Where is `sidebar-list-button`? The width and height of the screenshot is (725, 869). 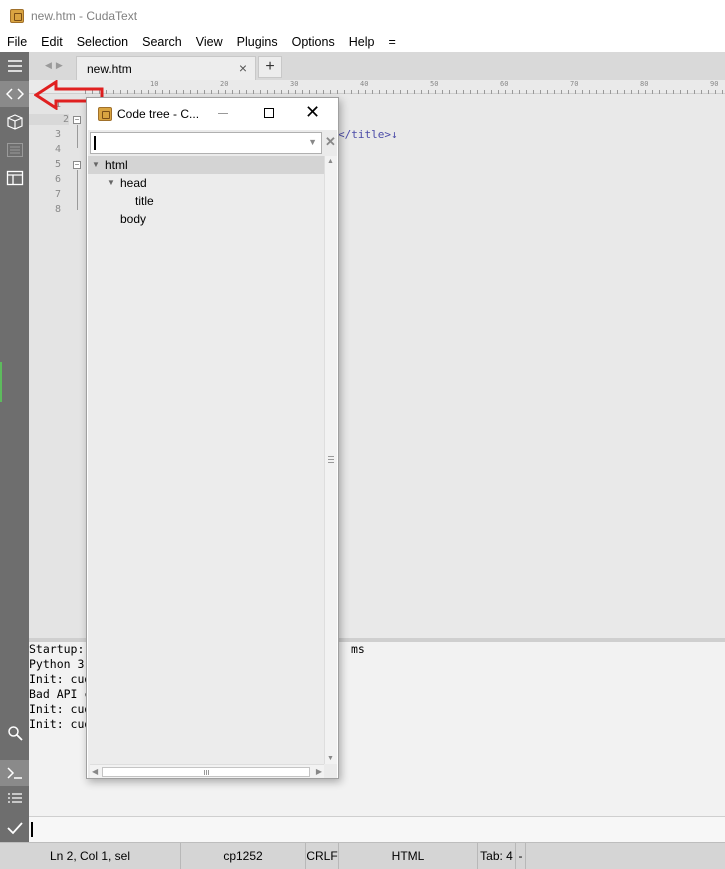 sidebar-list-button is located at coordinates (14, 150).